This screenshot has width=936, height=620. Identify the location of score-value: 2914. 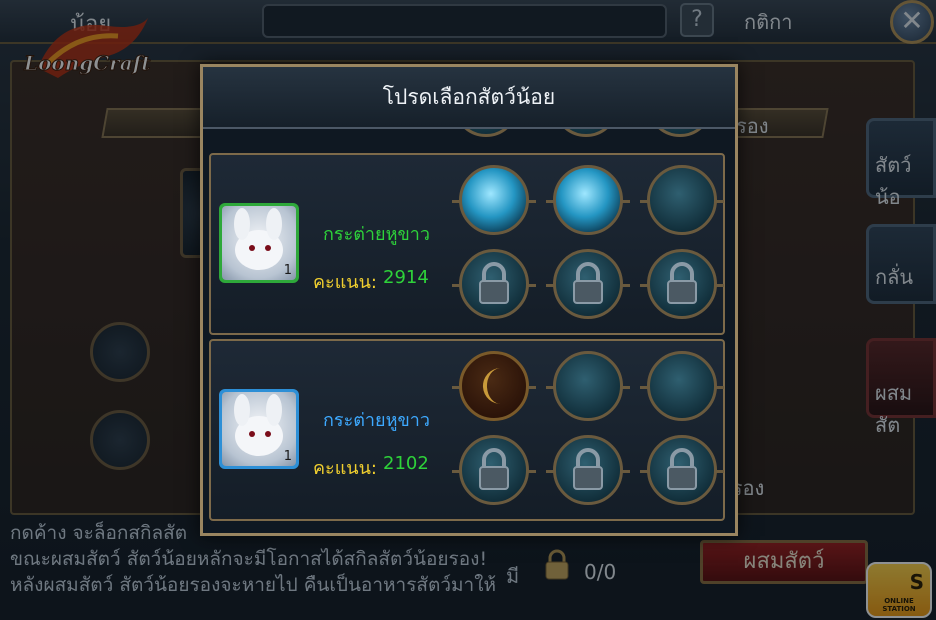
(406, 277).